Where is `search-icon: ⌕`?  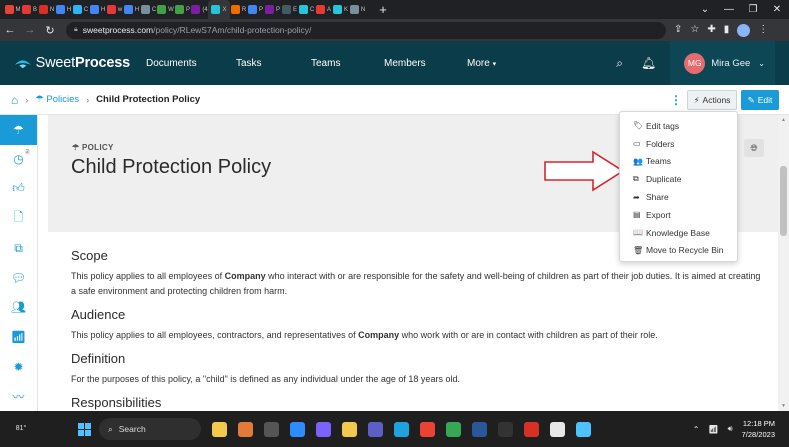
search-icon: ⌕ is located at coordinates (619, 63).